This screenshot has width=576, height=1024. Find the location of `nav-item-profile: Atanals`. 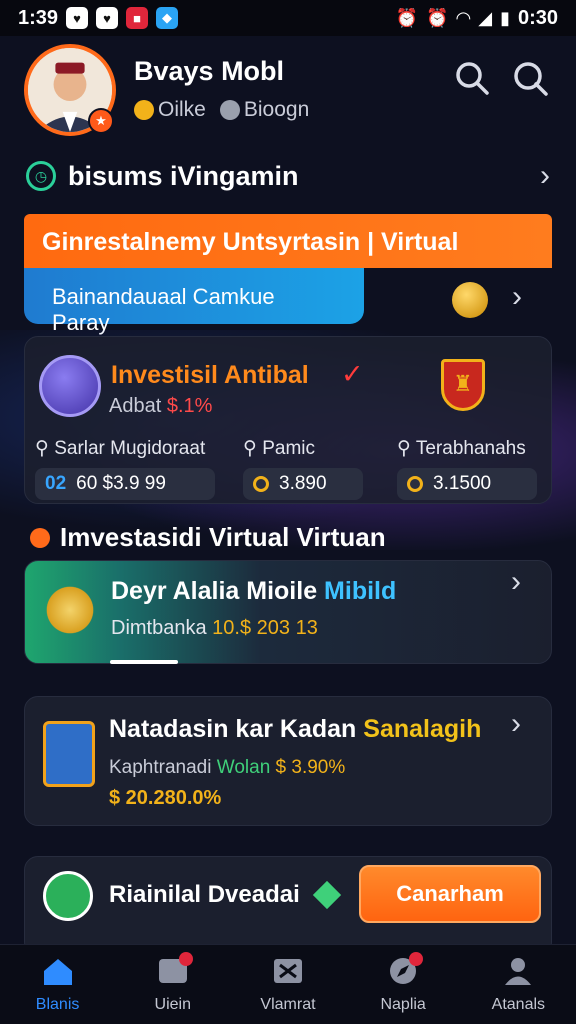

nav-item-profile: Atanals is located at coordinates (518, 985).